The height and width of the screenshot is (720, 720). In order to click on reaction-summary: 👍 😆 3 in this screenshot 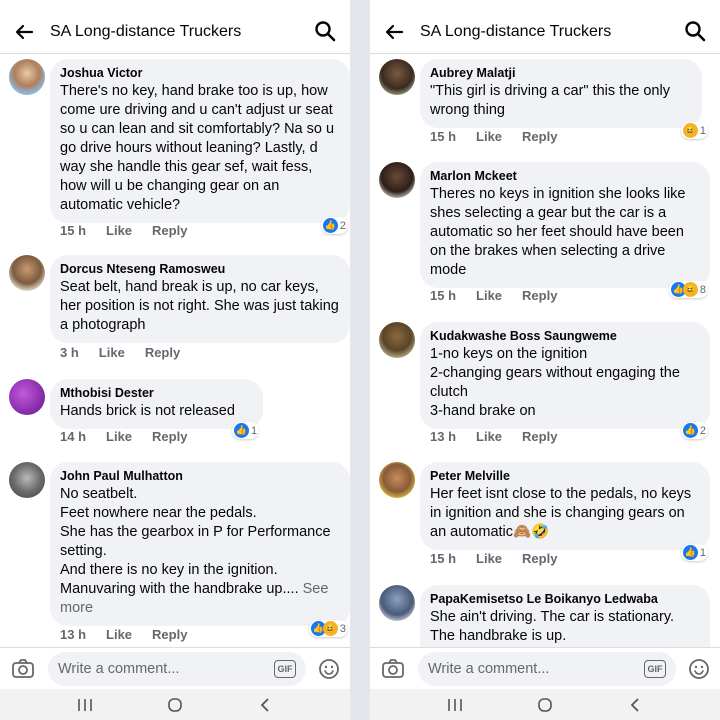, I will do `click(328, 628)`.